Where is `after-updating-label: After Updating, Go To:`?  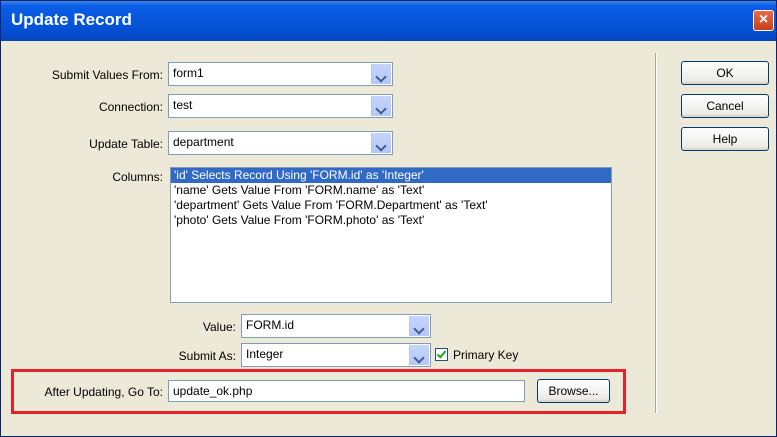
after-updating-label: After Updating, Go To: is located at coordinates (103, 392).